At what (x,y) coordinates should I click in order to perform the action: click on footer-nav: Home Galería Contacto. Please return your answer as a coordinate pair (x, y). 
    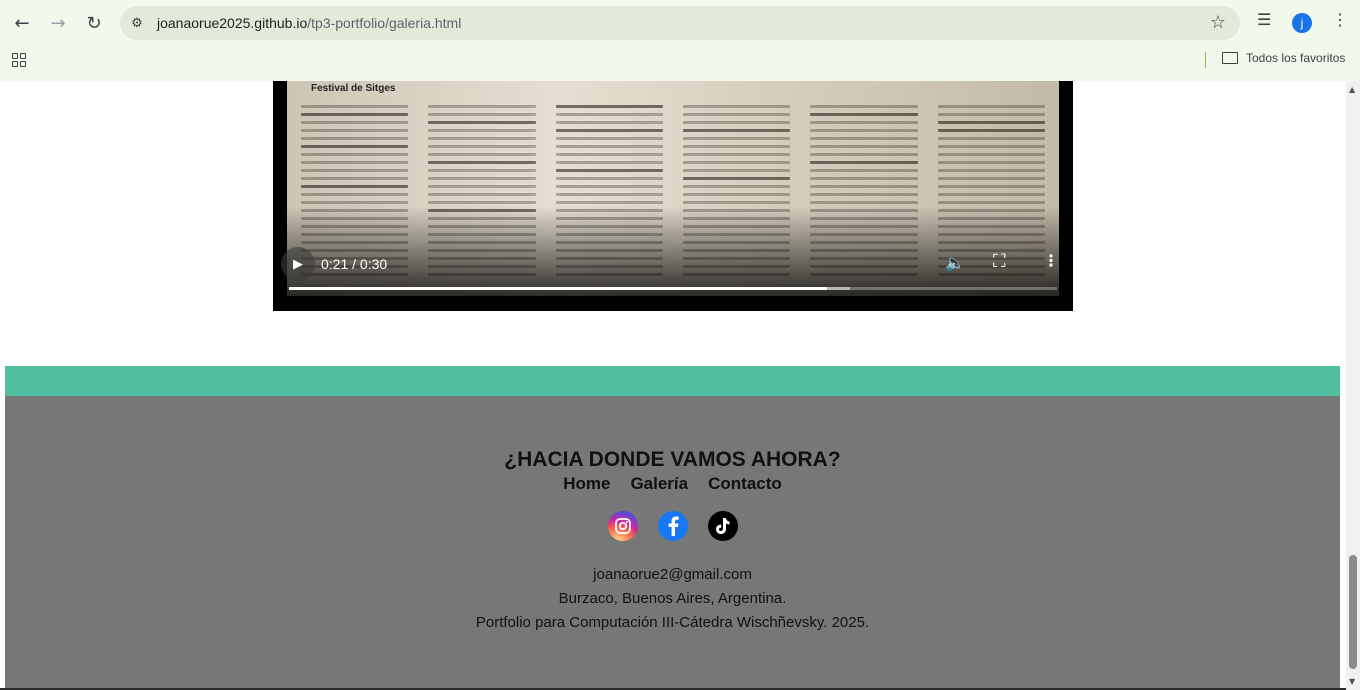
    Looking at the image, I should click on (672, 484).